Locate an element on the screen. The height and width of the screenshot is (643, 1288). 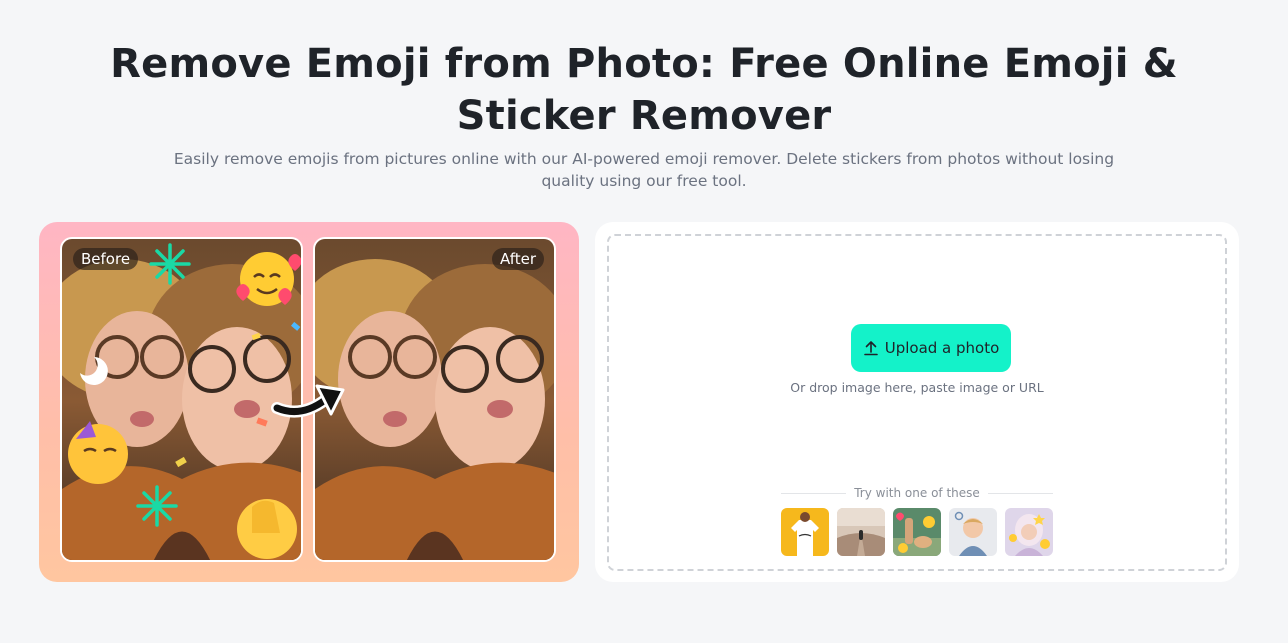
sample-image-road is located at coordinates (861, 532).